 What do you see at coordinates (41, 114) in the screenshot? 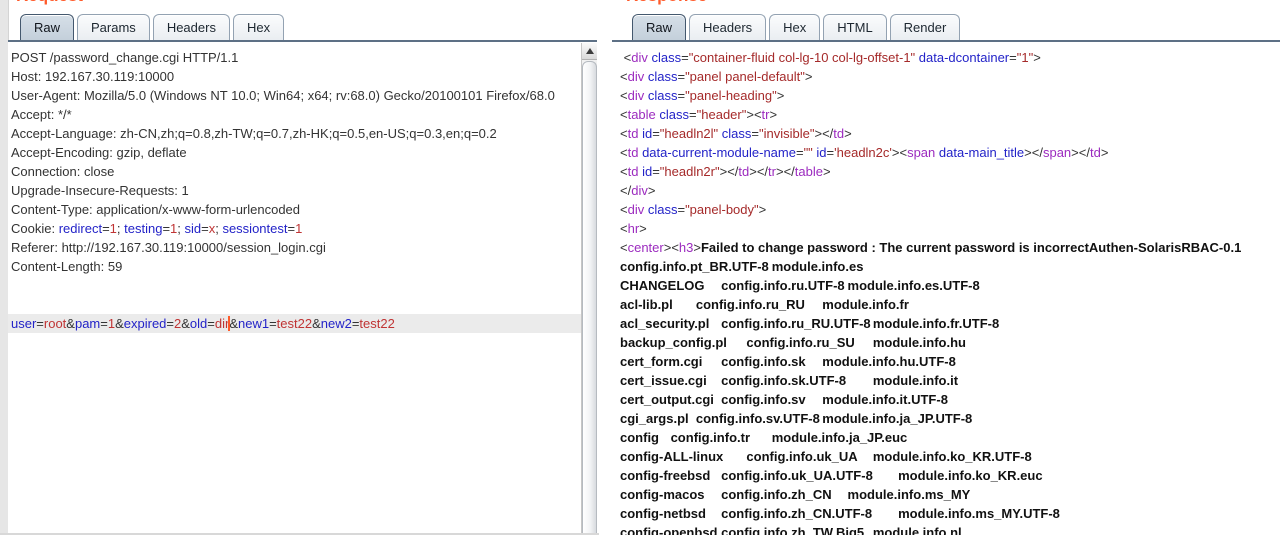
I see `code-token: Accept: */*` at bounding box center [41, 114].